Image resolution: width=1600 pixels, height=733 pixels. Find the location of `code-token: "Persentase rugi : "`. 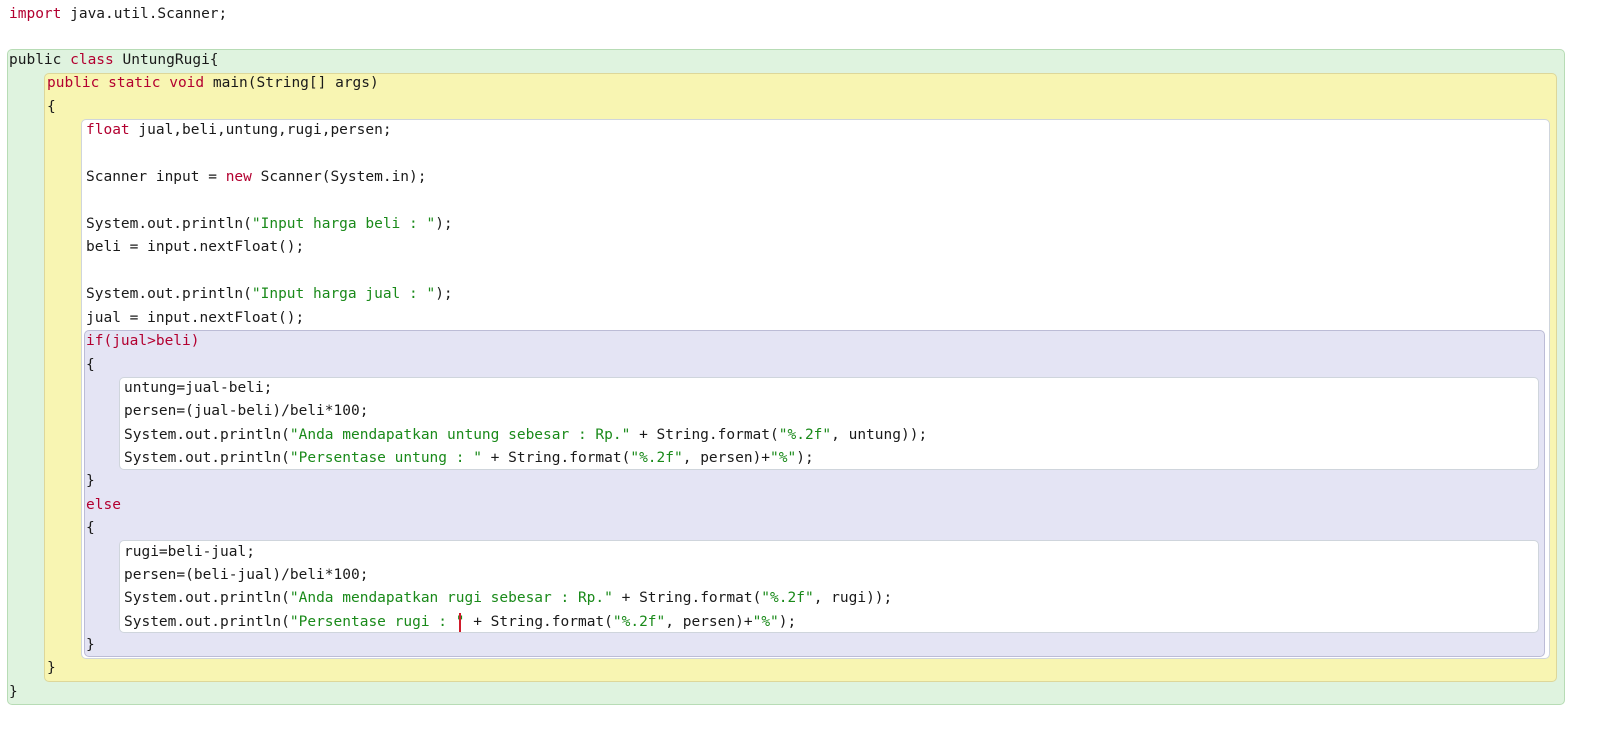

code-token: "Persentase rugi : " is located at coordinates (377, 622).